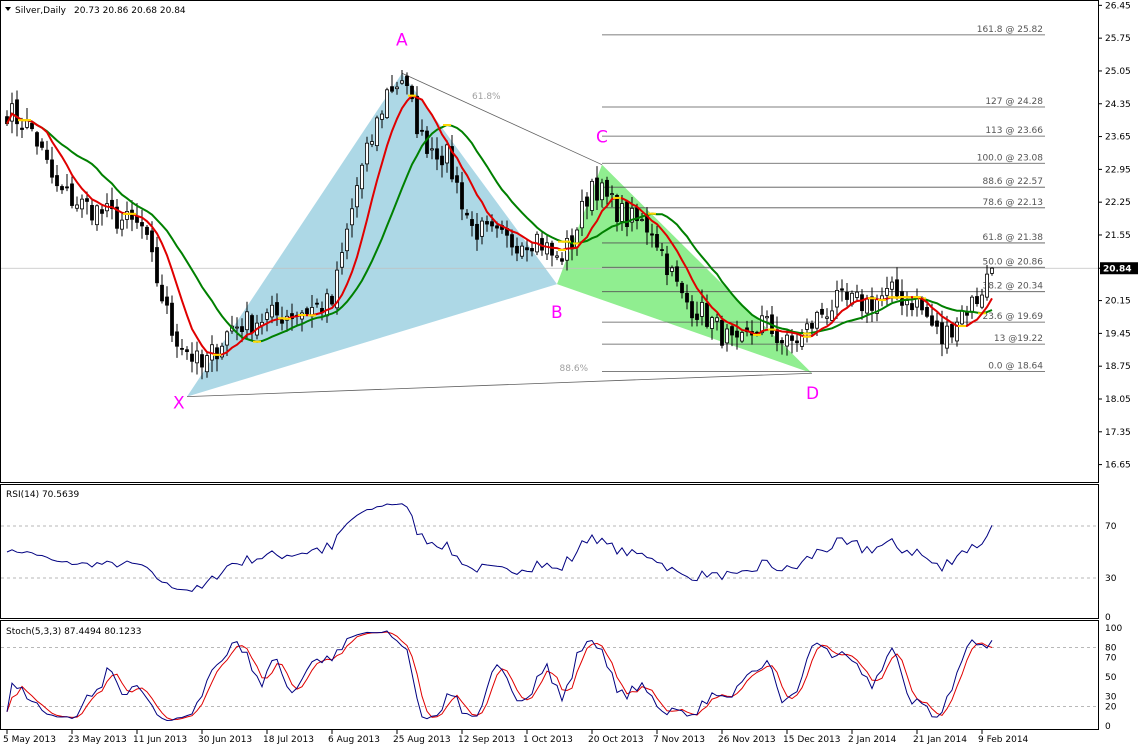 Image resolution: width=1142 pixels, height=746 pixels. What do you see at coordinates (1111, 678) in the screenshot?
I see `stoch-tick-label: 50` at bounding box center [1111, 678].